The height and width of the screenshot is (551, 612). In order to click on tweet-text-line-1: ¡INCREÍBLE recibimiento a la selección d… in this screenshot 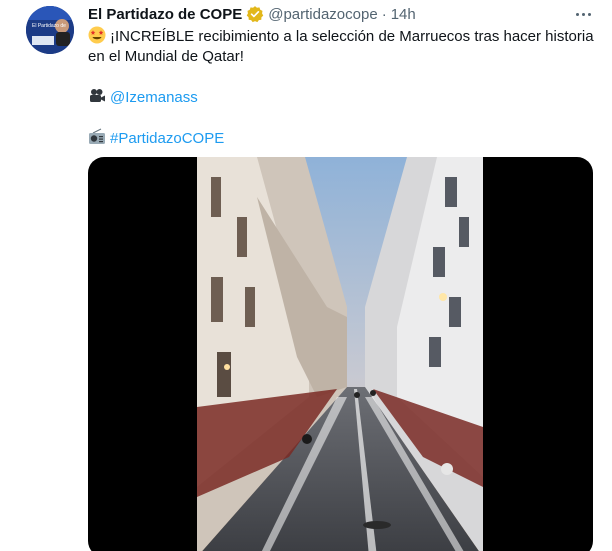, I will do `click(341, 36)`.